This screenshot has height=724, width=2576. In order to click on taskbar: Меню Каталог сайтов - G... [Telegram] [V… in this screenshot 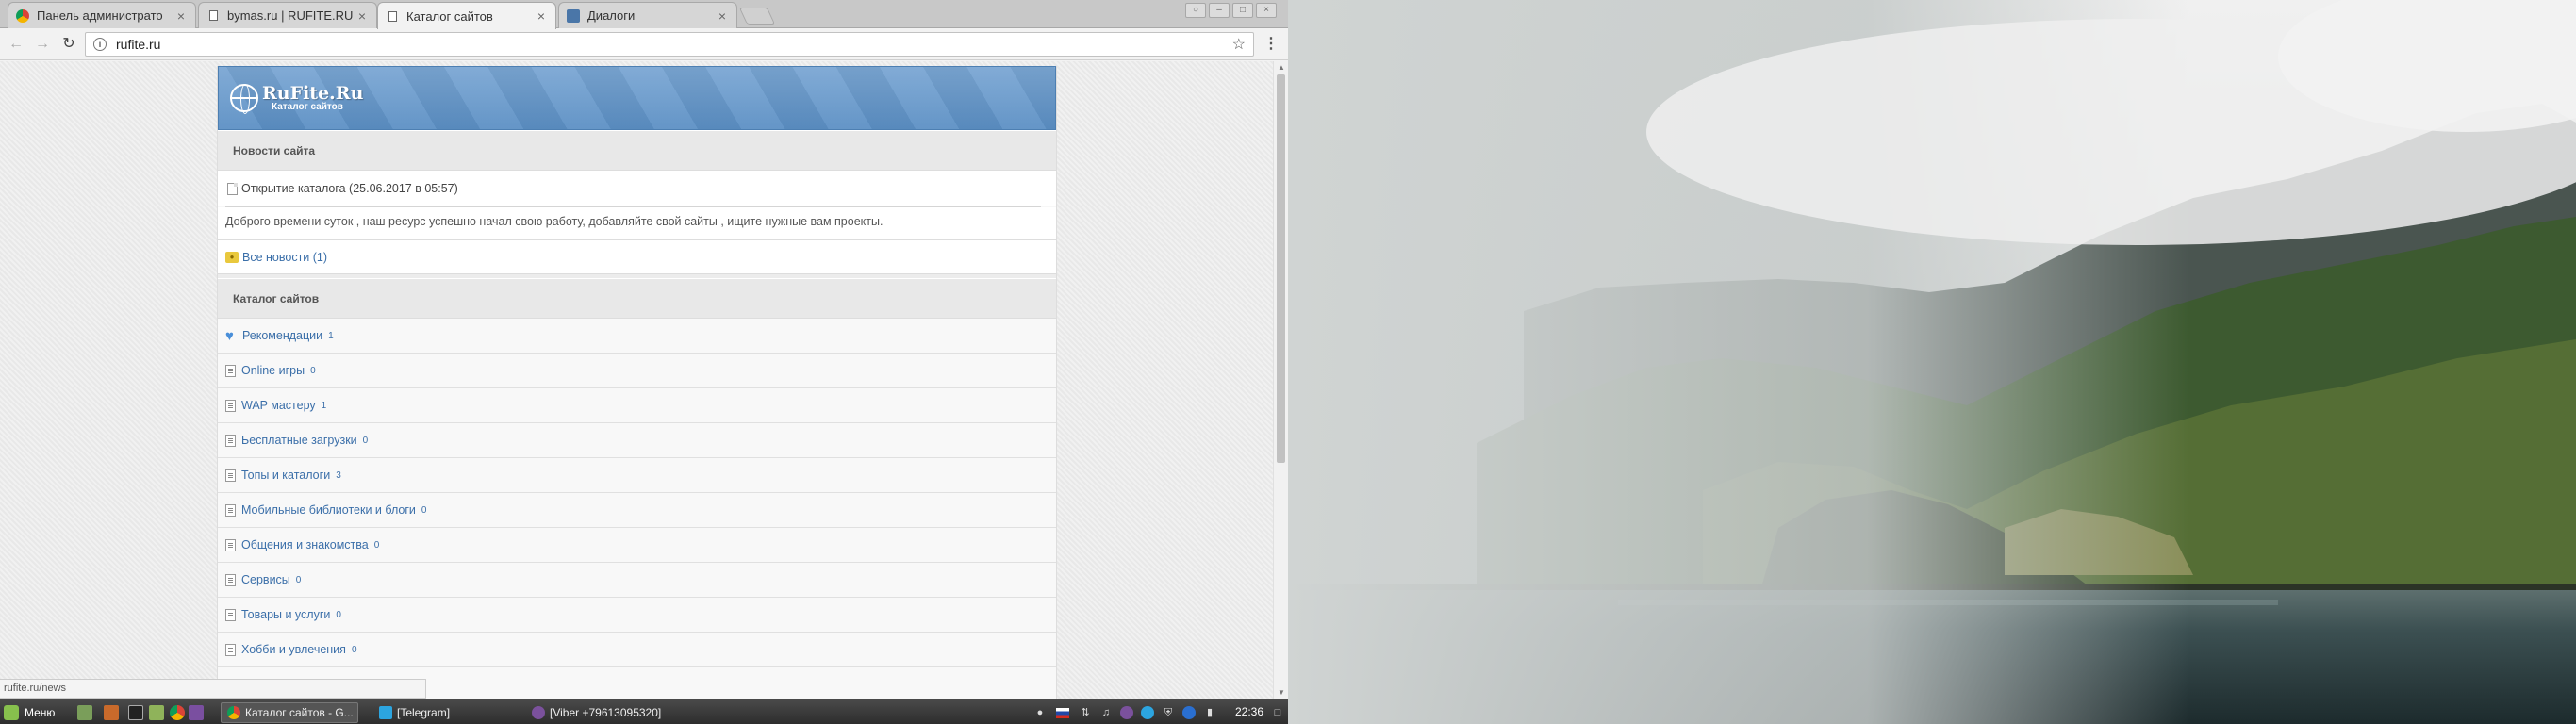, I will do `click(644, 711)`.